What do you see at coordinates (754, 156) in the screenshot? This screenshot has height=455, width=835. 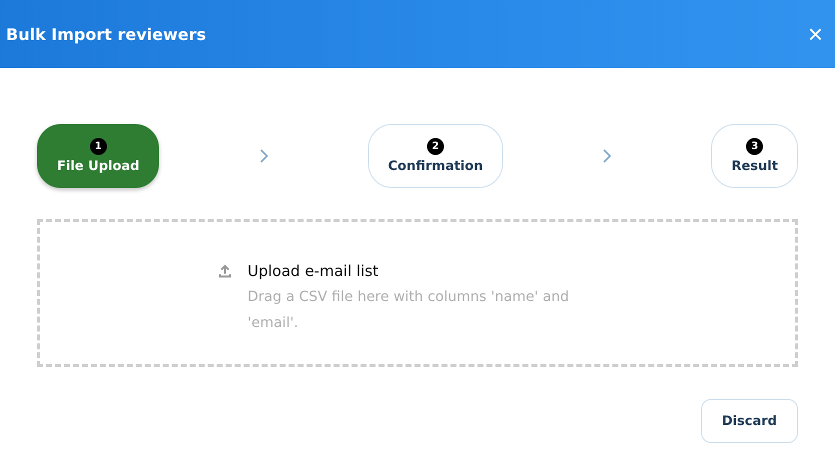 I see `step-tab: 3 Result` at bounding box center [754, 156].